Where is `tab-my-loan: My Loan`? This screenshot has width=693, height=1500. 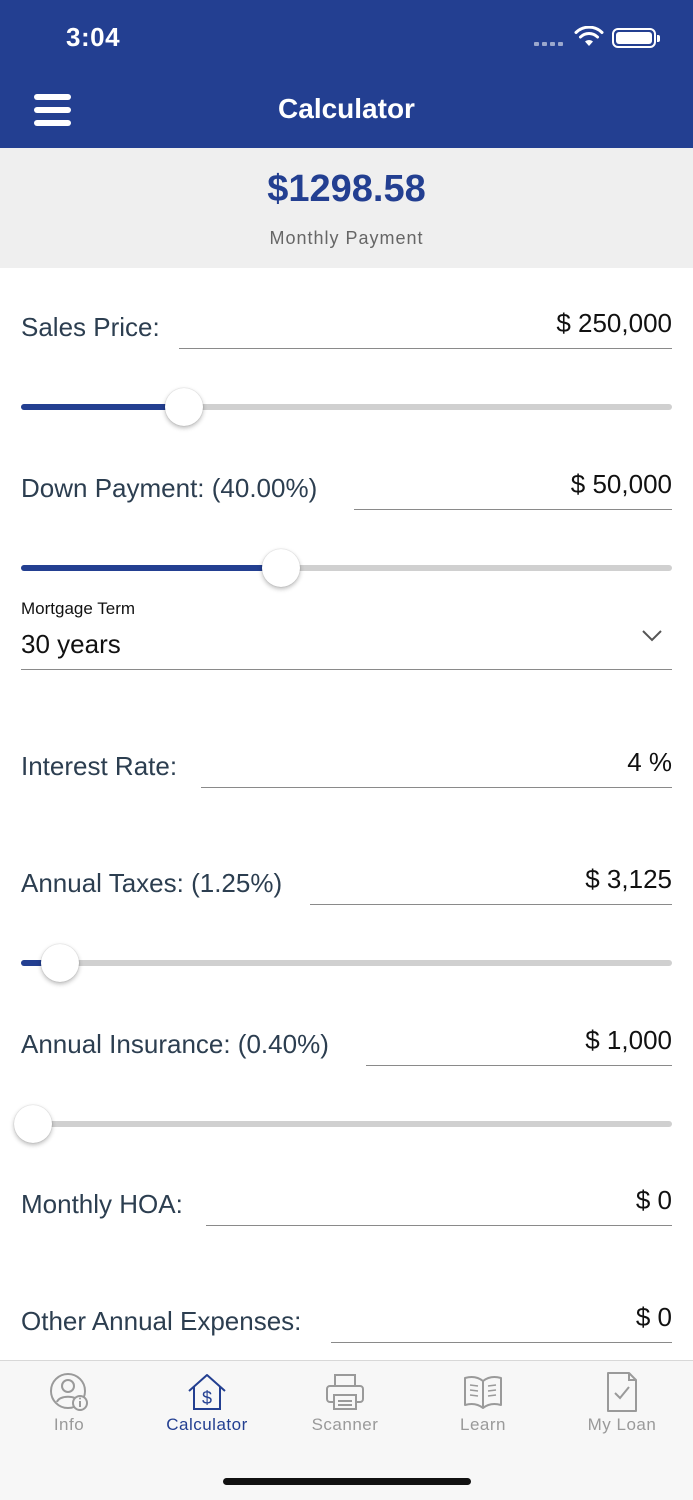 tab-my-loan: My Loan is located at coordinates (622, 1411).